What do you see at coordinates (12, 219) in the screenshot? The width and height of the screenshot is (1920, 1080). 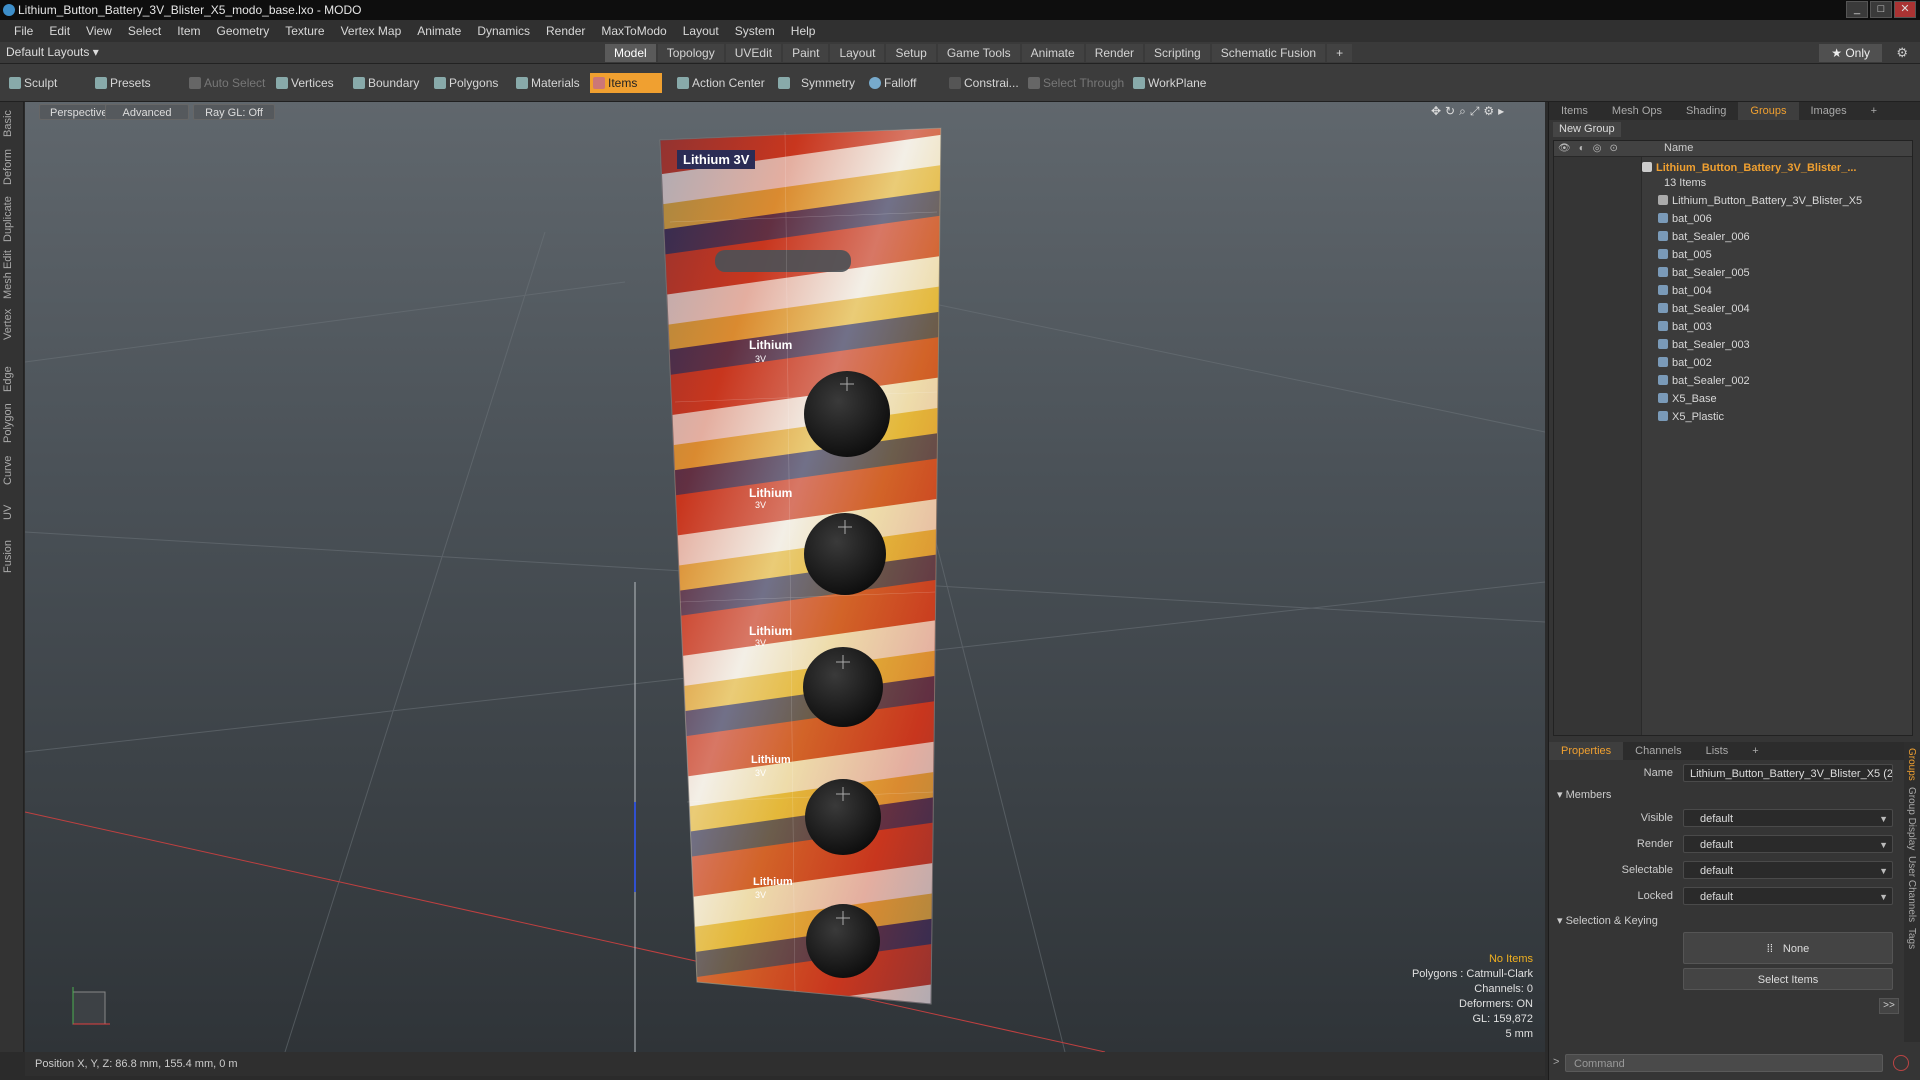 I see `vtab-duplicate: Duplicate` at bounding box center [12, 219].